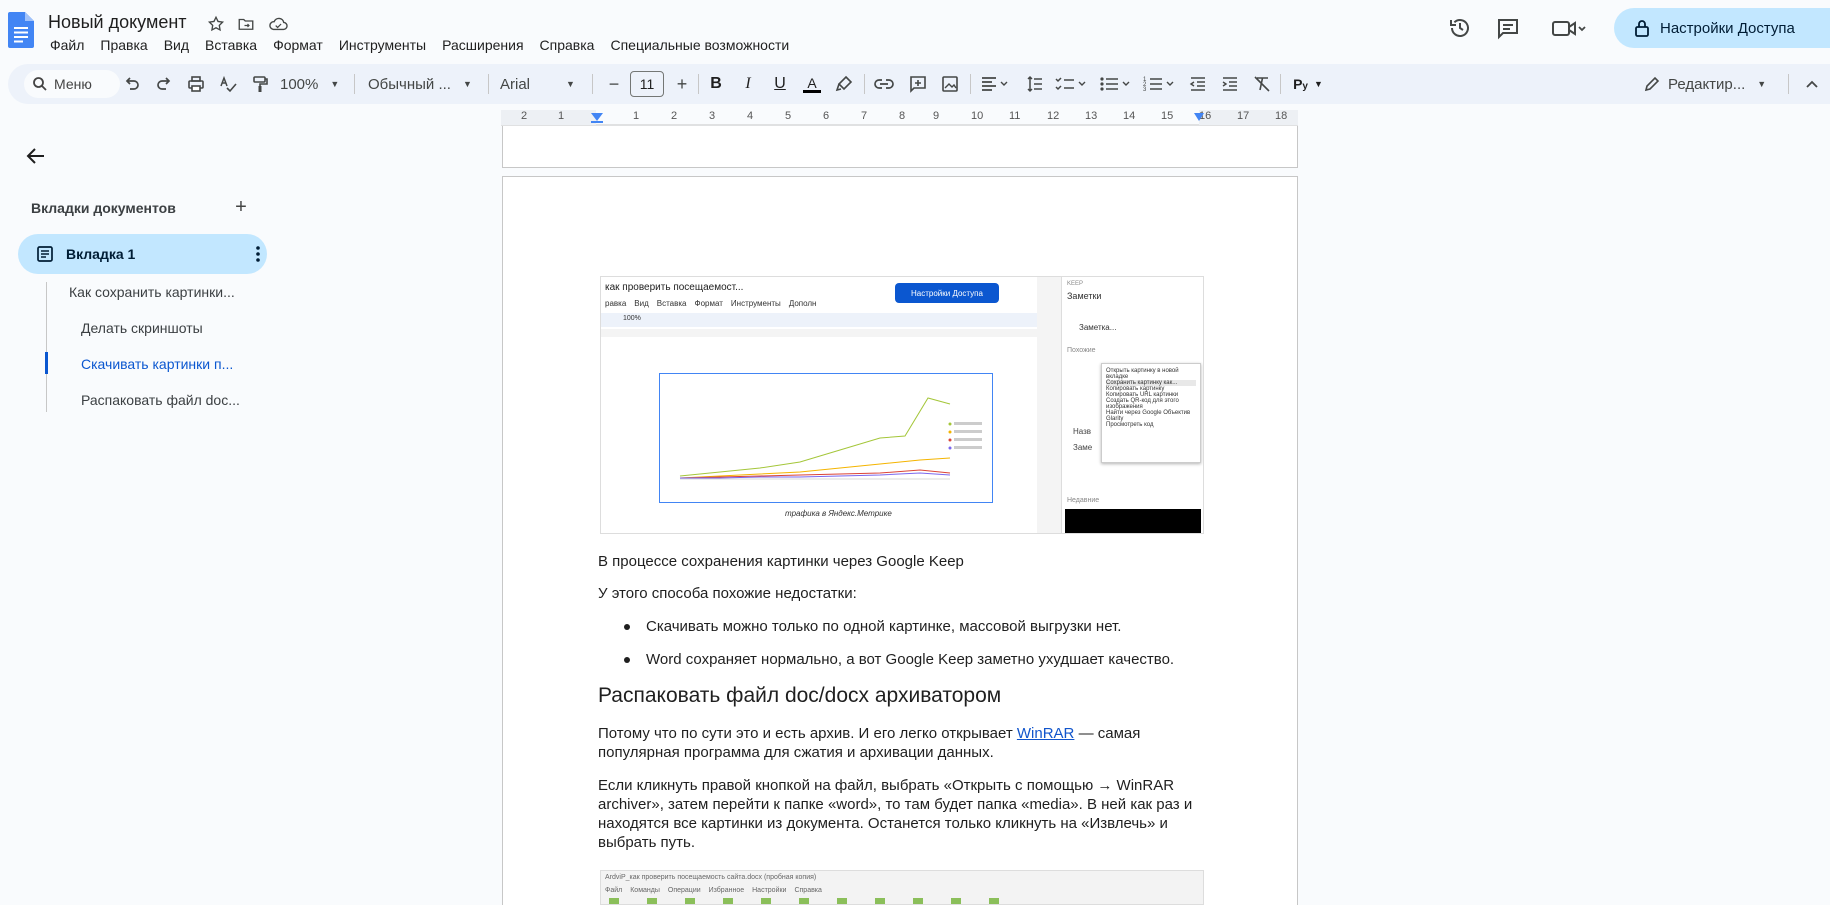 The height and width of the screenshot is (905, 1830). Describe the element at coordinates (1116, 84) in the screenshot. I see `bulleted-list-icon` at that location.